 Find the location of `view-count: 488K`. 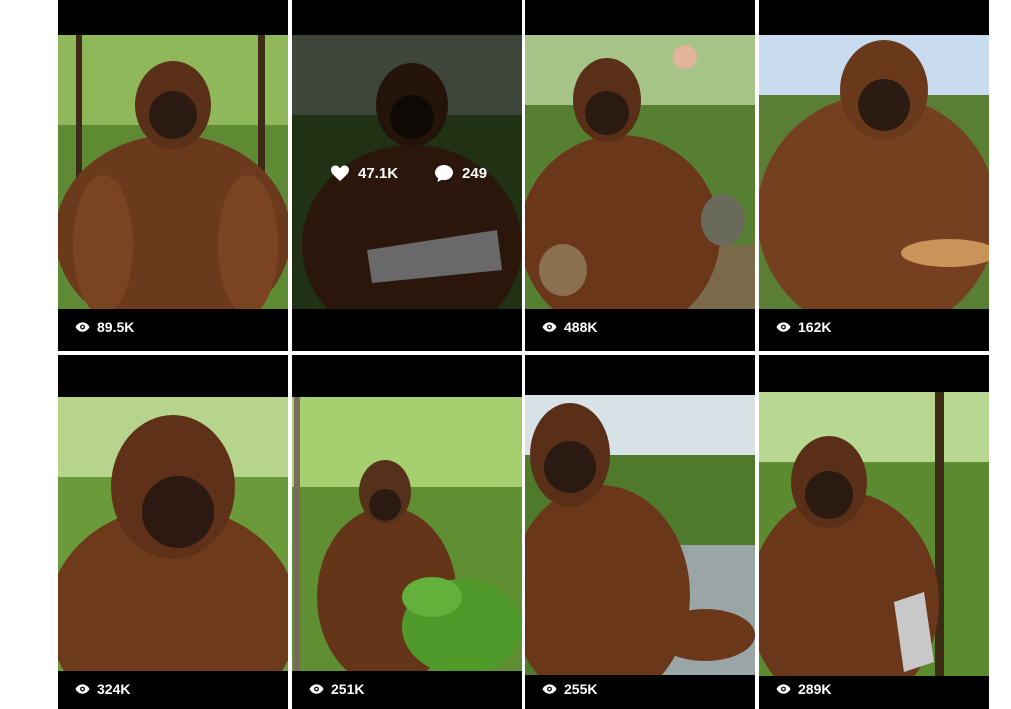

view-count: 488K is located at coordinates (569, 327).